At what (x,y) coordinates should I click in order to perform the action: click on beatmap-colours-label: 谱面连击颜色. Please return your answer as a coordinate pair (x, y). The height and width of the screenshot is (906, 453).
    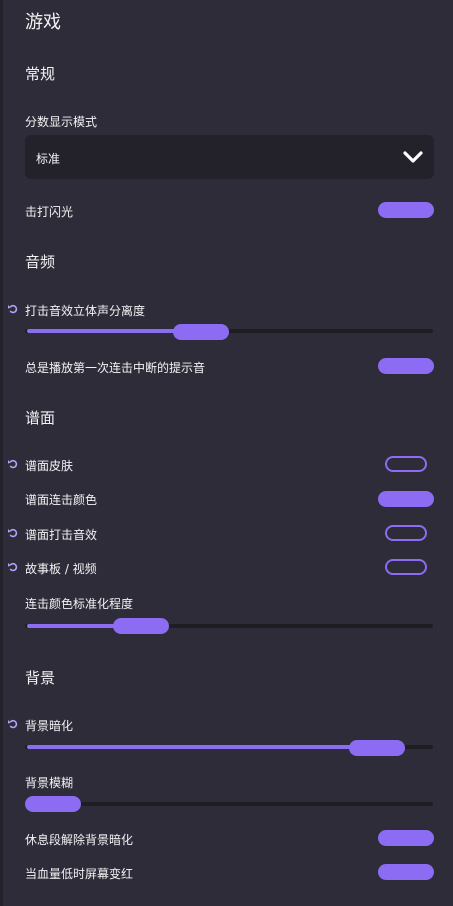
    Looking at the image, I should click on (61, 500).